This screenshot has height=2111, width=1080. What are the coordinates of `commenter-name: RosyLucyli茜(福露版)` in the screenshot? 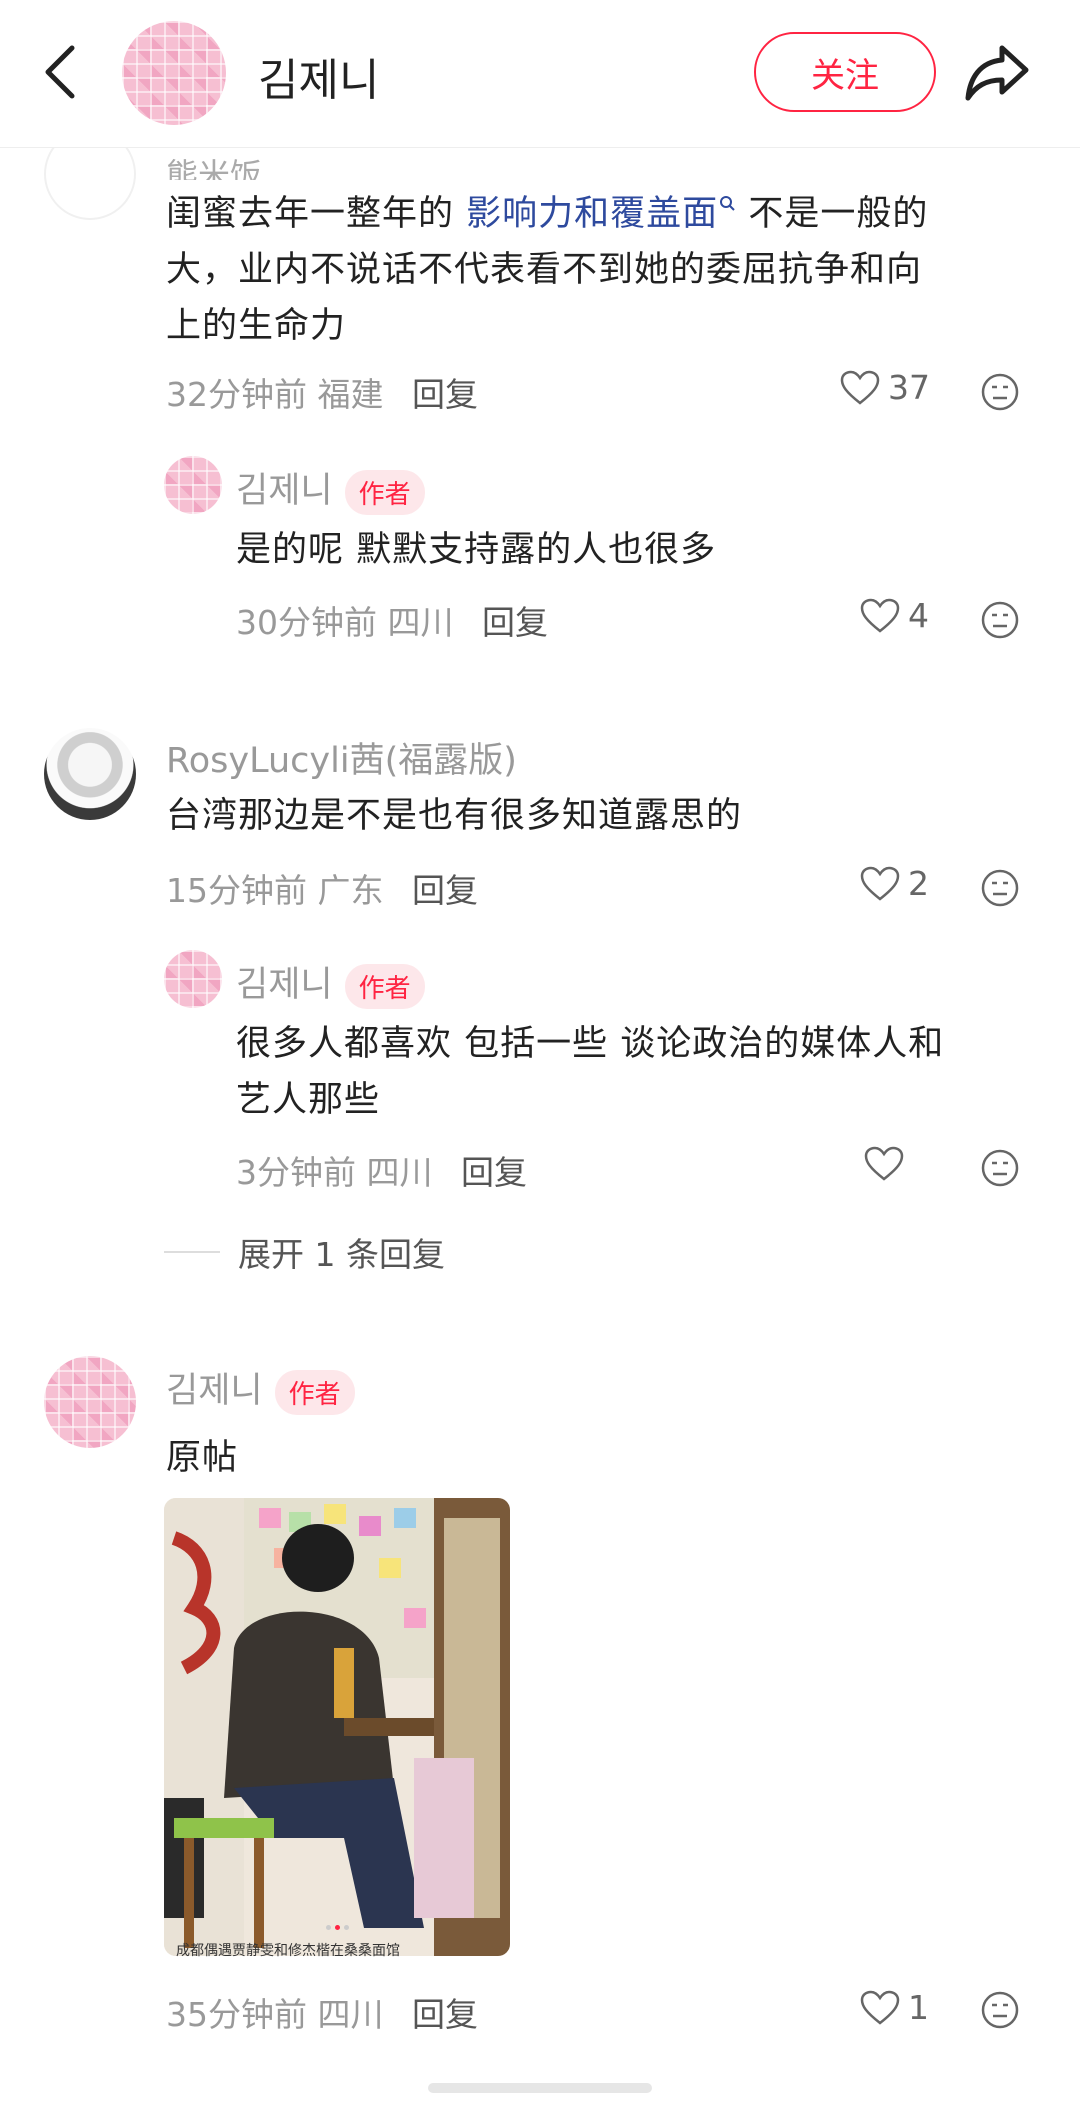 It's located at (341, 757).